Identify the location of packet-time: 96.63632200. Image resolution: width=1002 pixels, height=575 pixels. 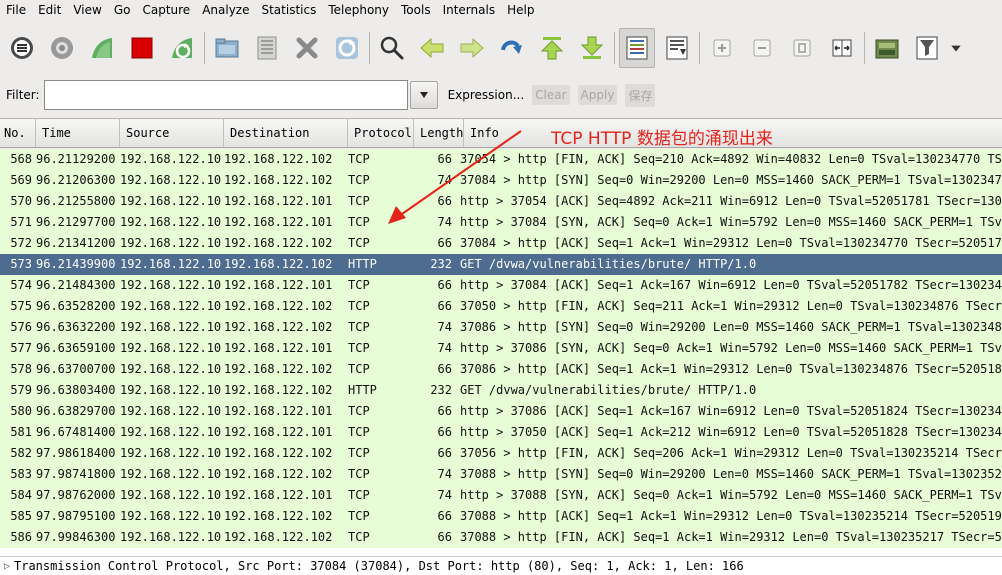
(76, 327).